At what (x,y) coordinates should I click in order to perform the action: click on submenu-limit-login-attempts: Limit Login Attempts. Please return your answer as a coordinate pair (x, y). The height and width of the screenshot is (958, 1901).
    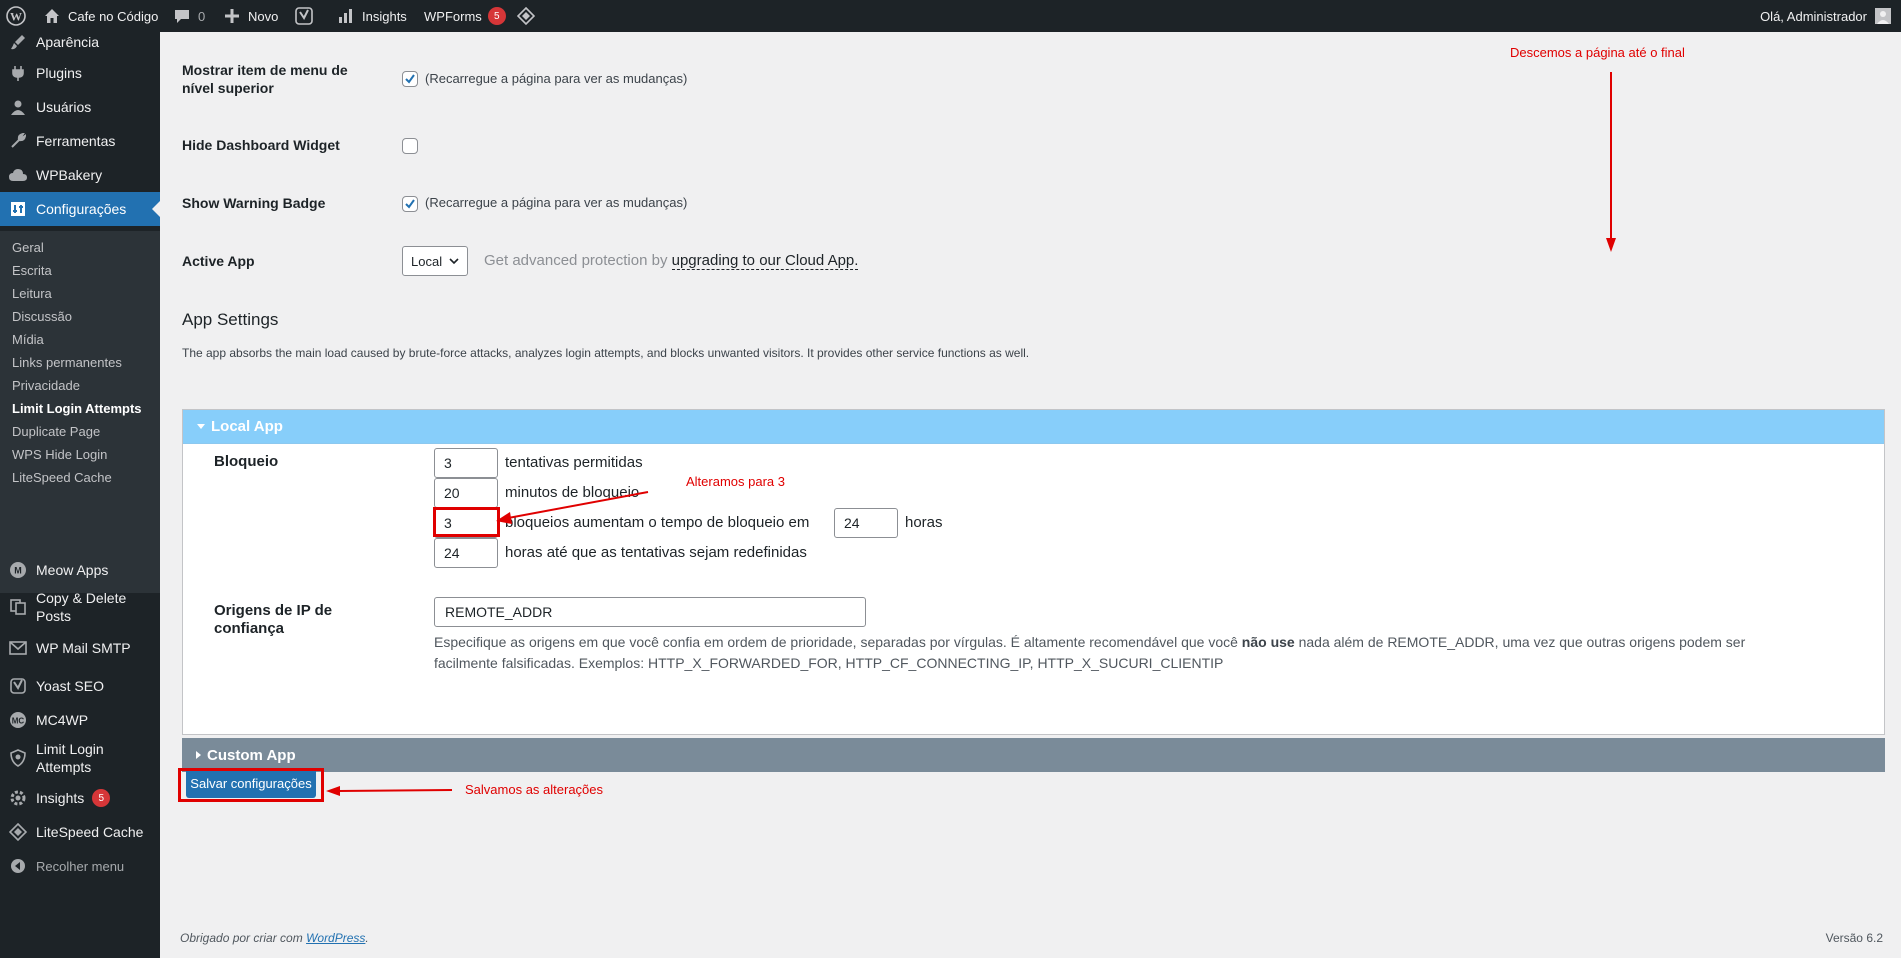
    Looking at the image, I should click on (77, 408).